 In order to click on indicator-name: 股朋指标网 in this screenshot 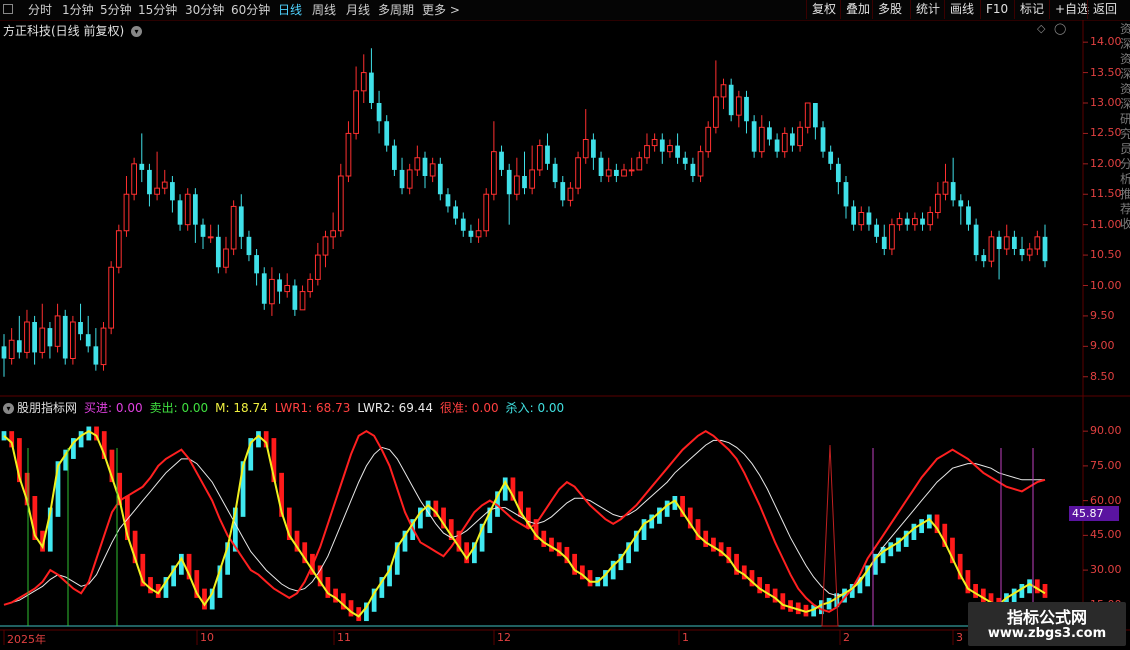, I will do `click(47, 408)`.